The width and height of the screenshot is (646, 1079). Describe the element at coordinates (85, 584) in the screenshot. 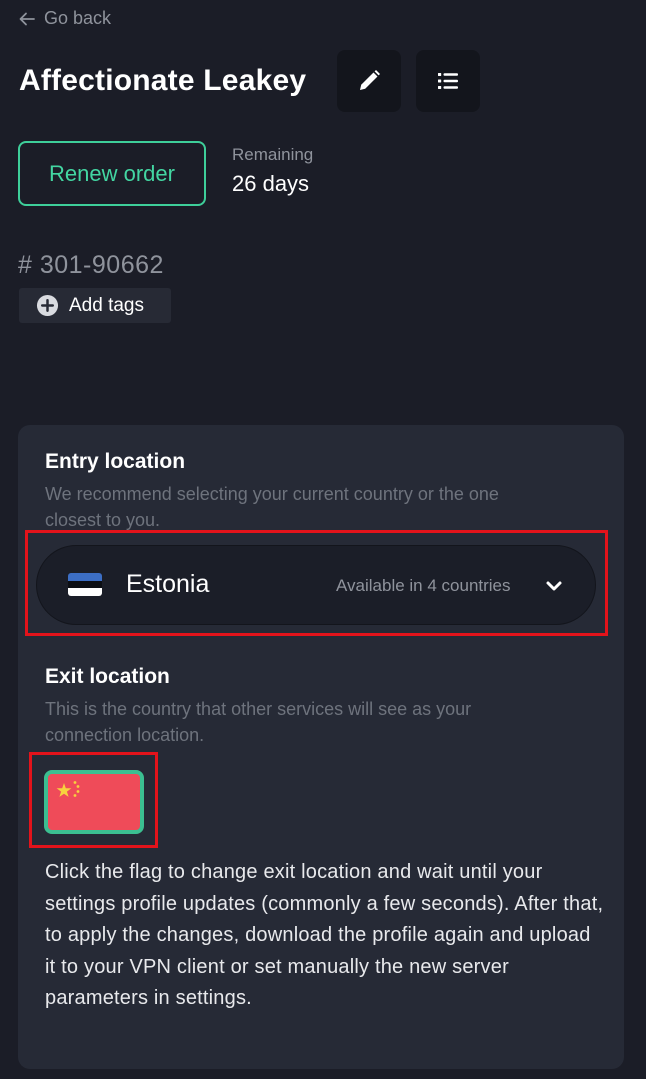

I see `estonia-flag-icon` at that location.